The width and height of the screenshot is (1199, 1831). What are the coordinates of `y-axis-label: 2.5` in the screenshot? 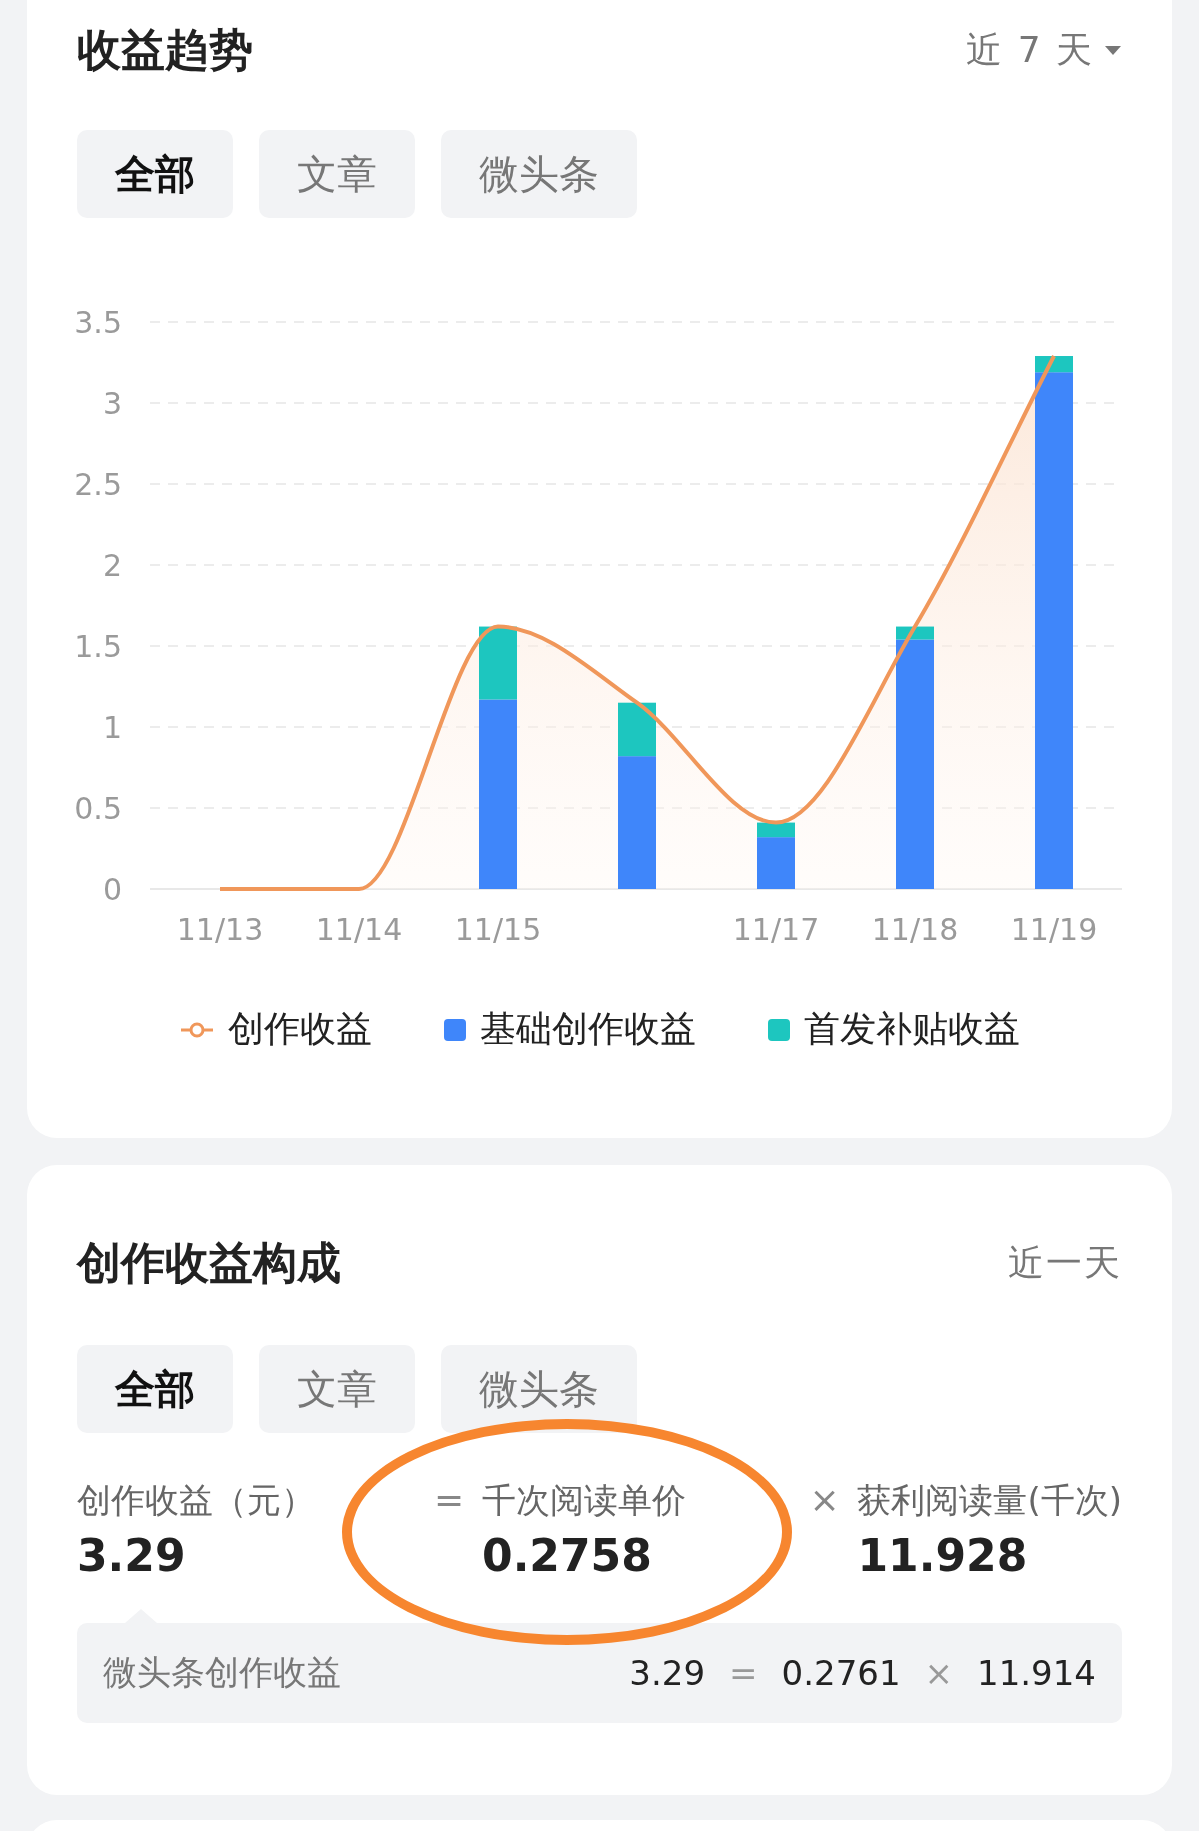 It's located at (98, 484).